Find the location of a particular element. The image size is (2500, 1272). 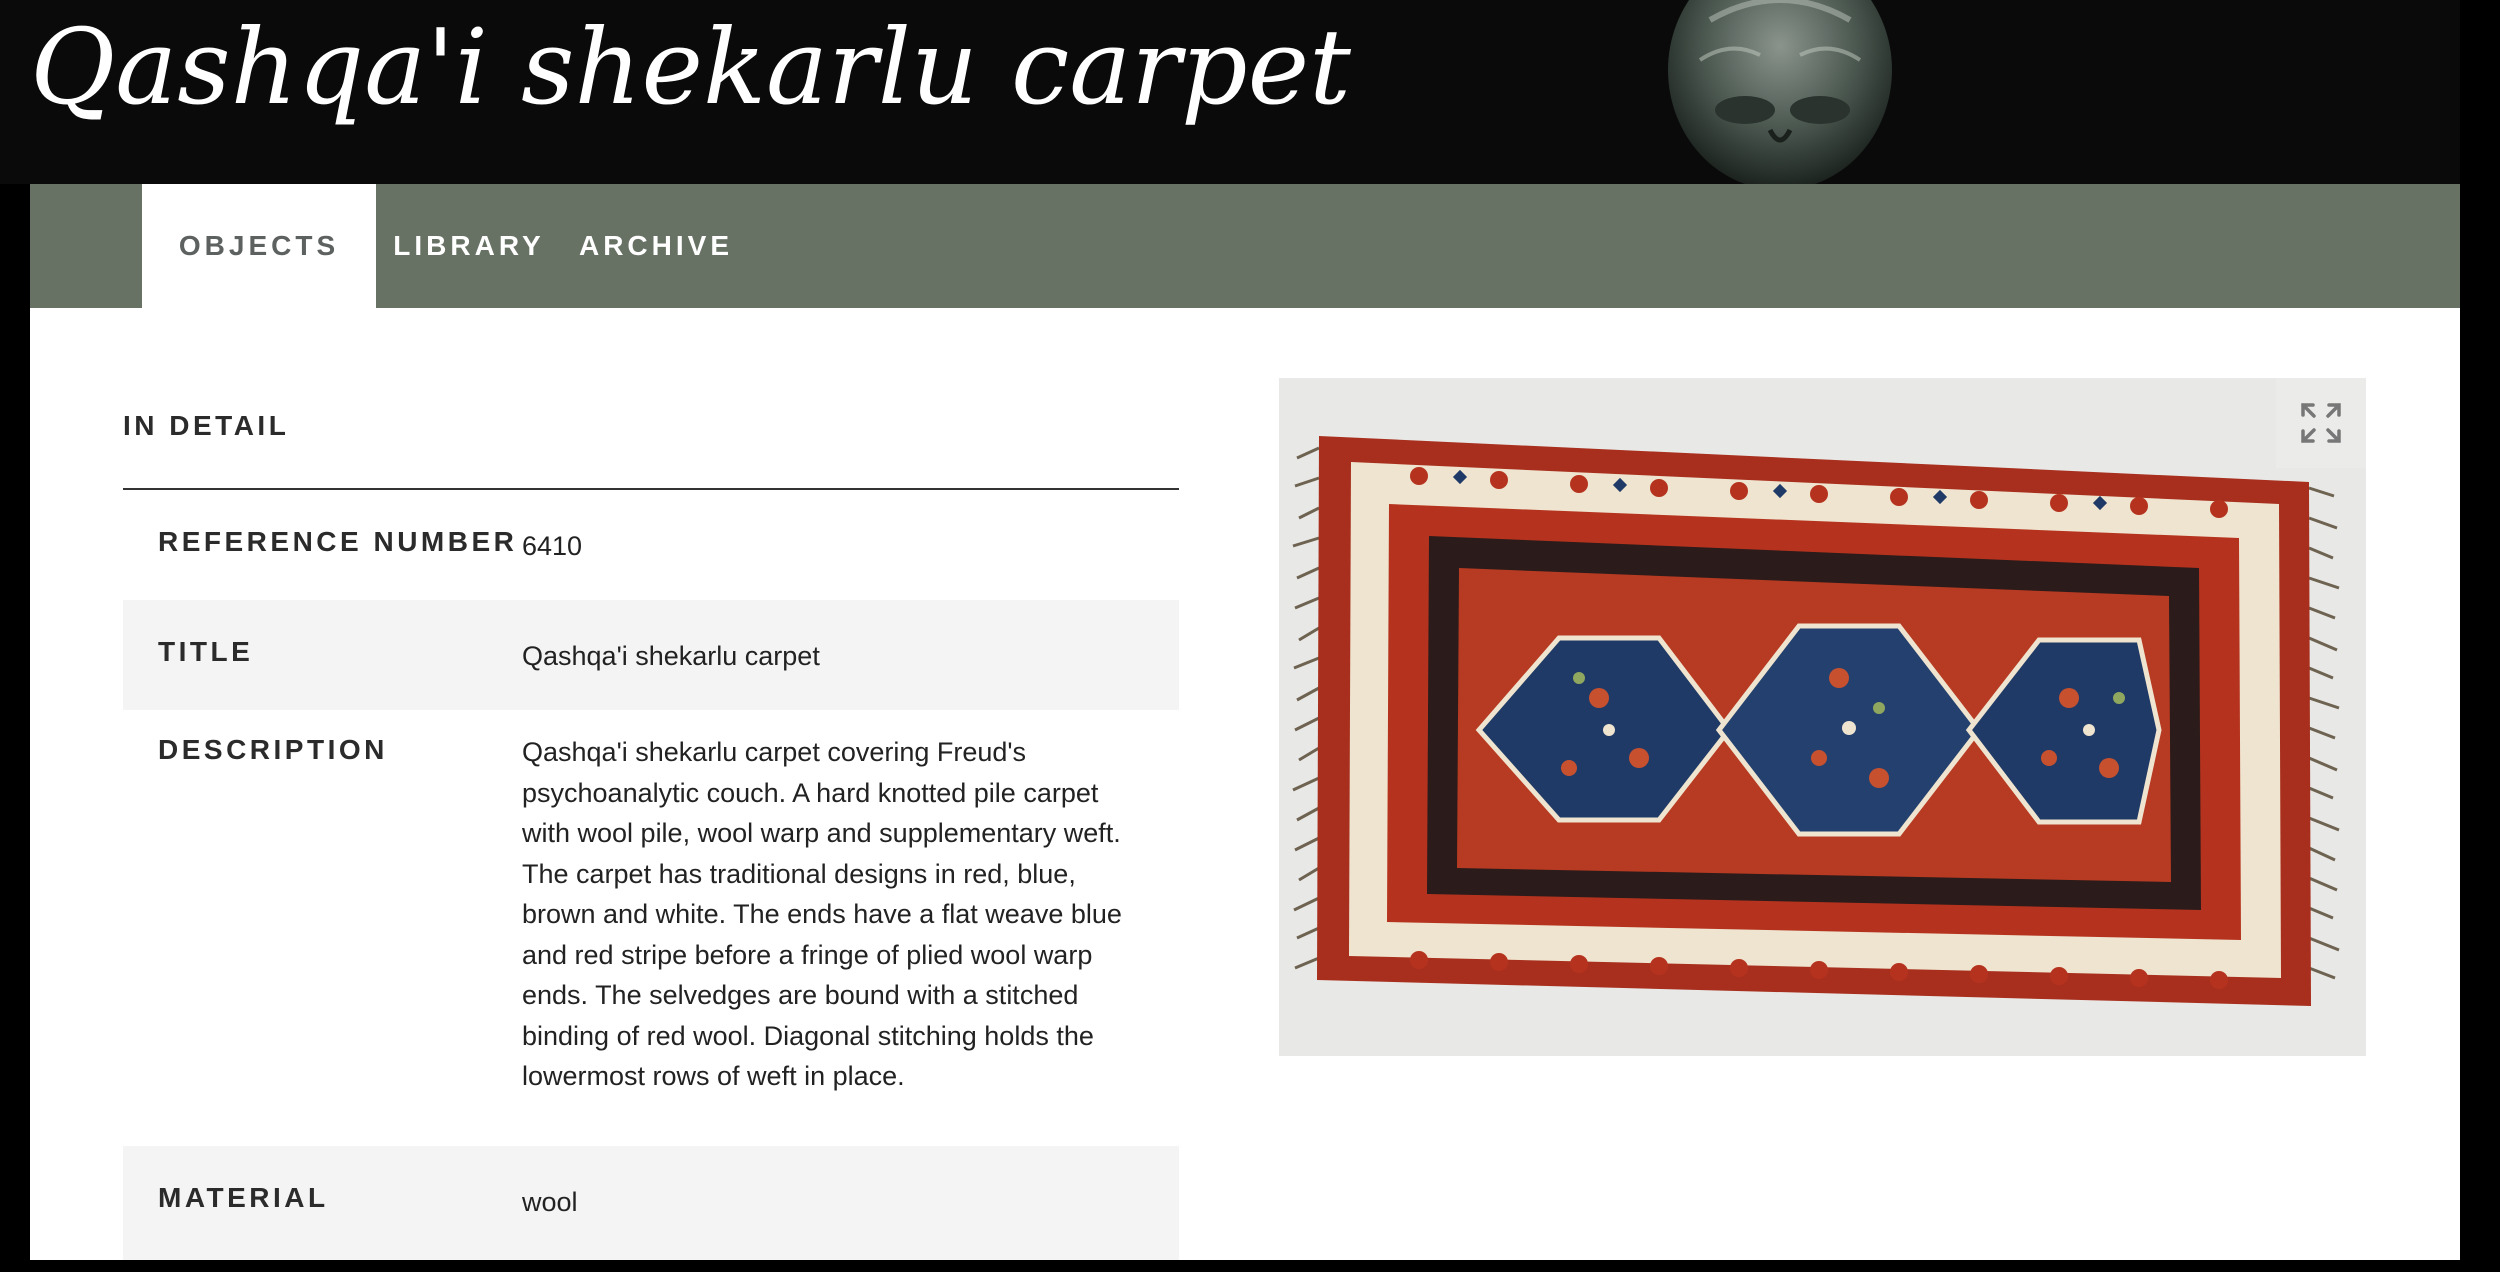

bronze-bust-image is located at coordinates (1780, 92).